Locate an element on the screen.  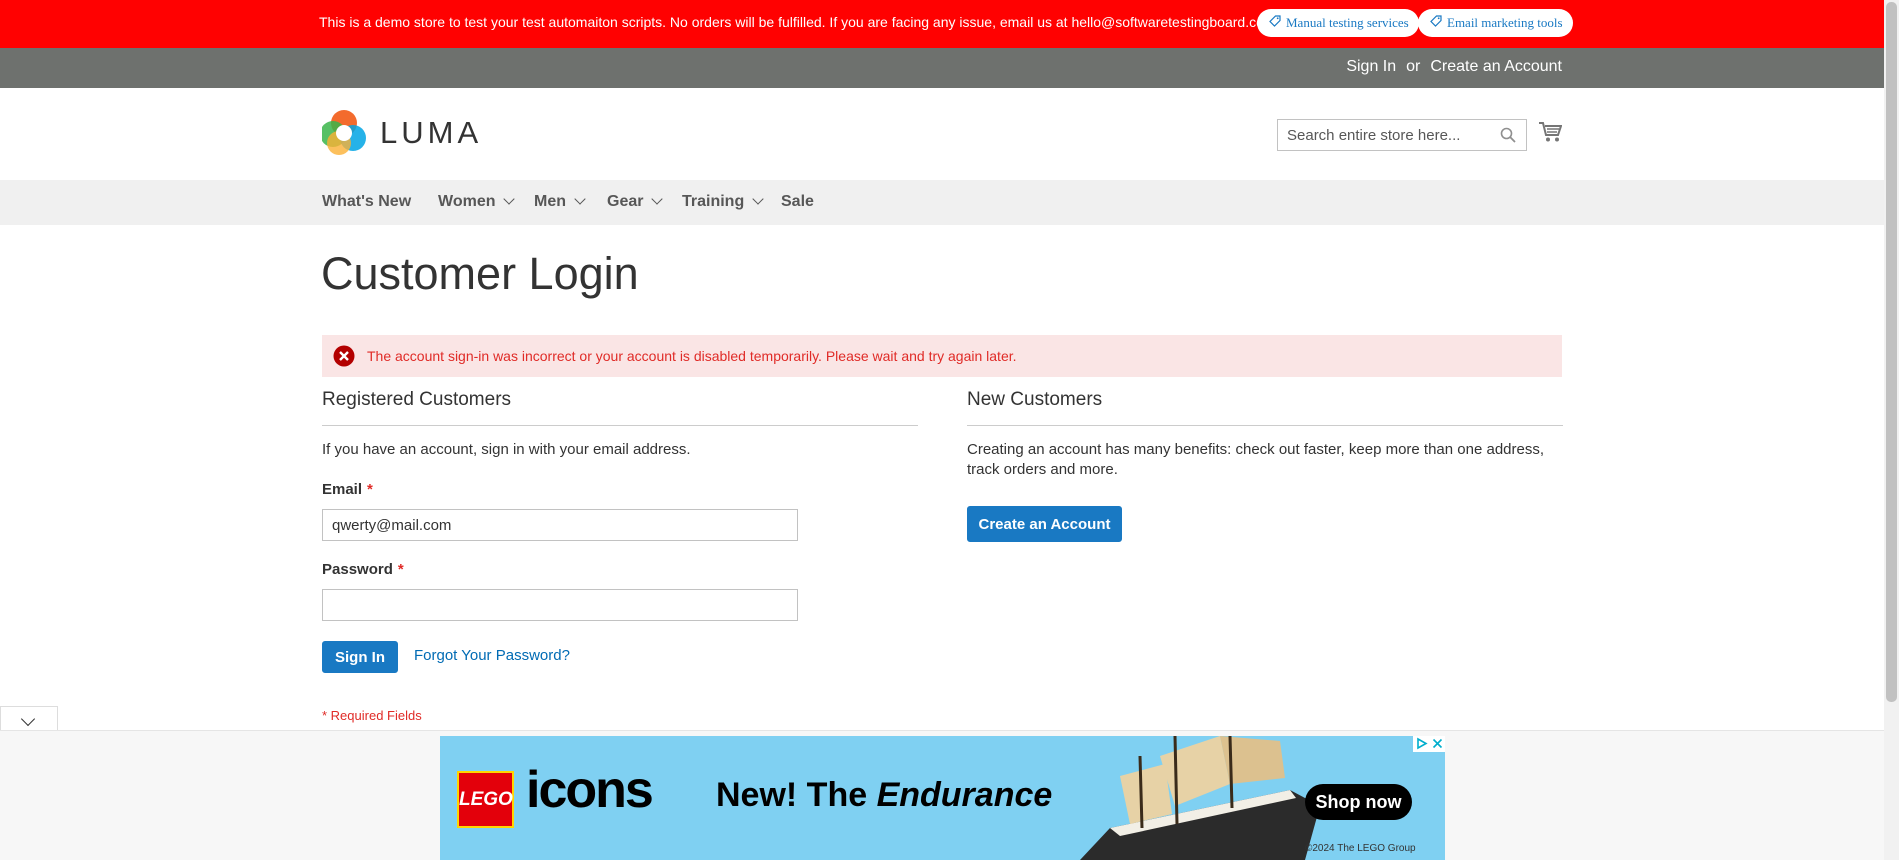
ad-headline-emphasis: Endurance is located at coordinates (964, 795).